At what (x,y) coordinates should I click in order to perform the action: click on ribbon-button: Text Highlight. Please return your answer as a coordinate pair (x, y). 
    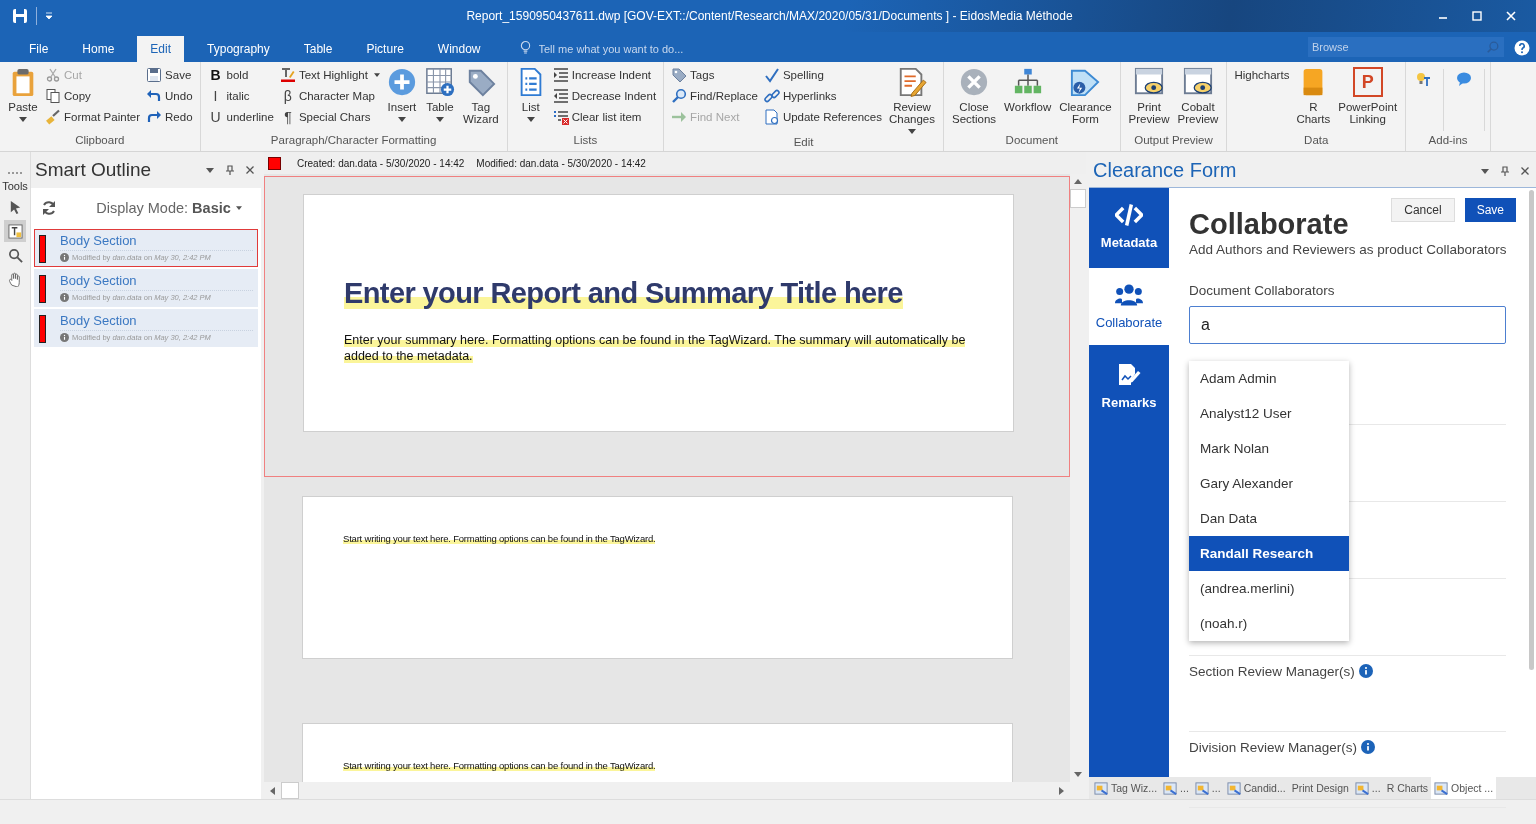
    Looking at the image, I should click on (329, 75).